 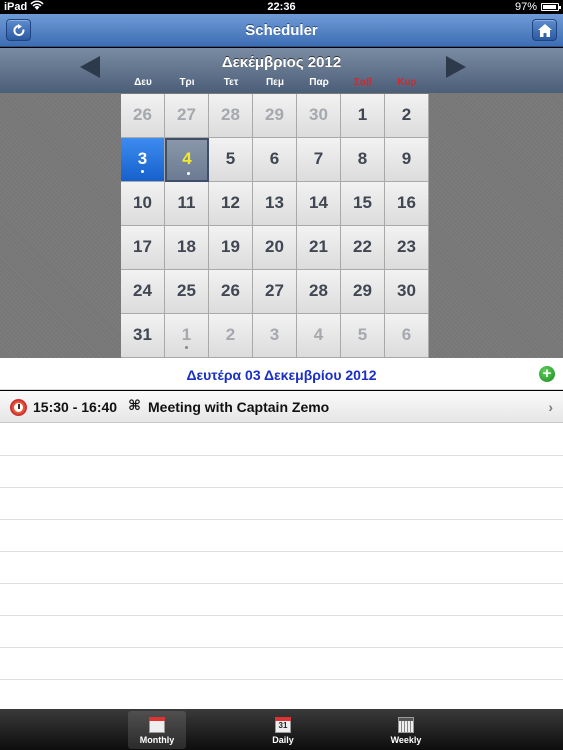 What do you see at coordinates (143, 82) in the screenshot?
I see `weekday-label: Δευ` at bounding box center [143, 82].